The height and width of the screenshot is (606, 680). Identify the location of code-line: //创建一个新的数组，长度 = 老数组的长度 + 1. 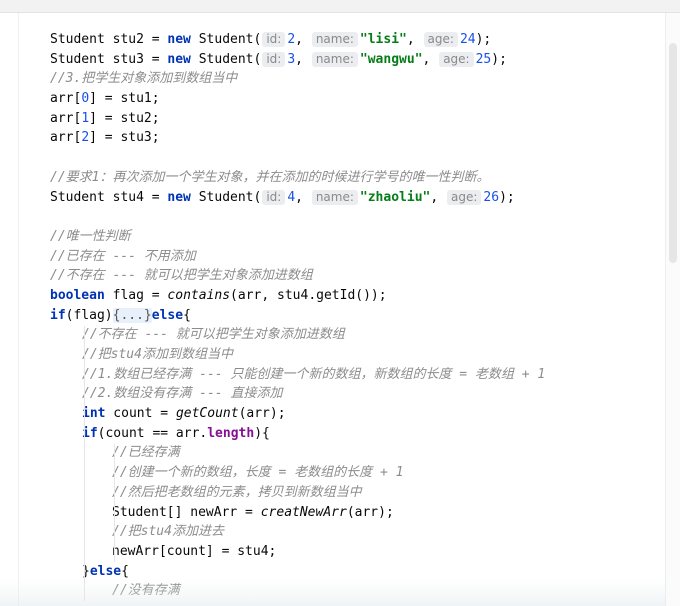
(333, 473).